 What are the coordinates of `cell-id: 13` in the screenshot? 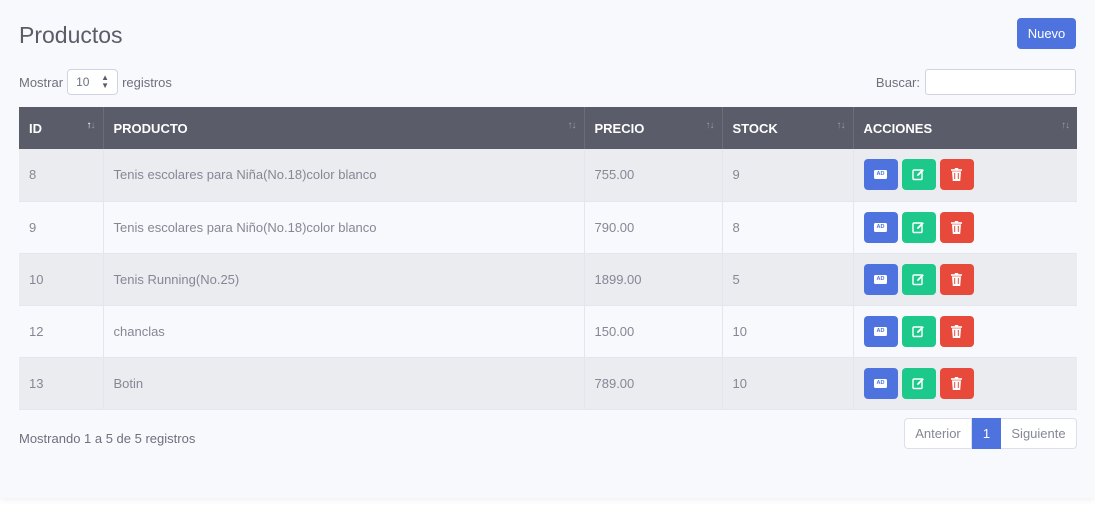 It's located at (61, 383).